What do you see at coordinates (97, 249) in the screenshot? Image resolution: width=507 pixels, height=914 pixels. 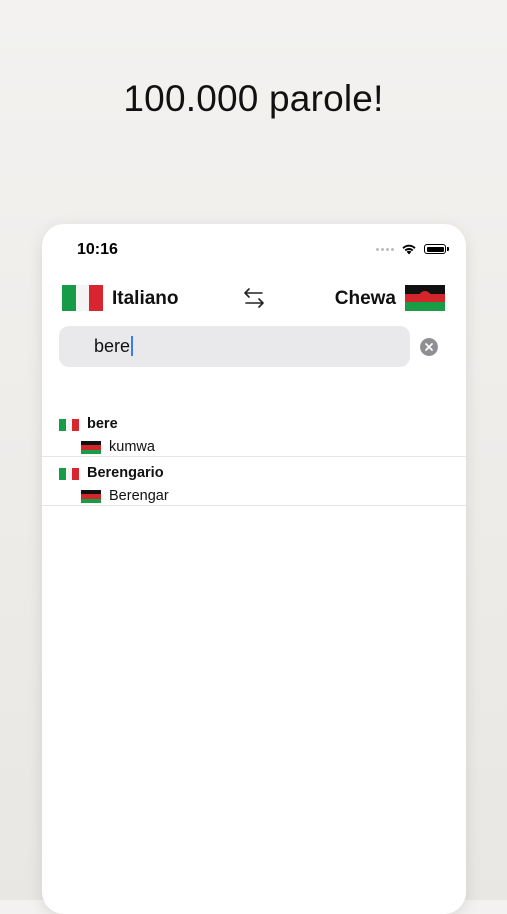 I see `status-time: 10:16` at bounding box center [97, 249].